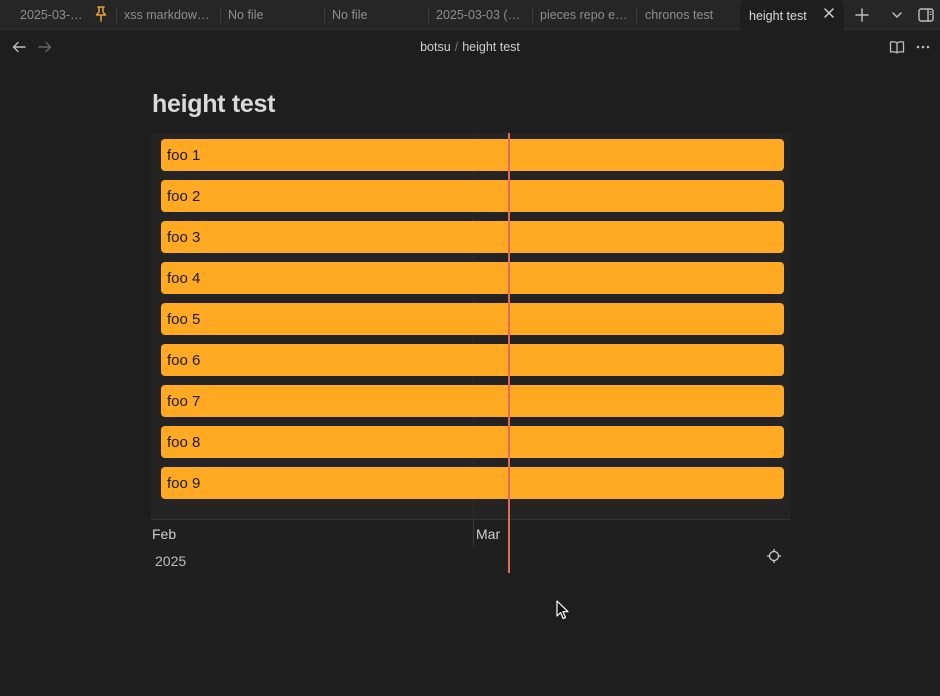 This screenshot has height=696, width=940. What do you see at coordinates (101, 15) in the screenshot?
I see `pin-icon` at bounding box center [101, 15].